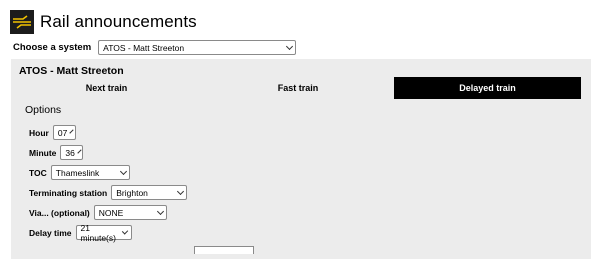 The width and height of the screenshot is (600, 259). I want to click on via-row: Via... (optional) NONE, so click(98, 212).